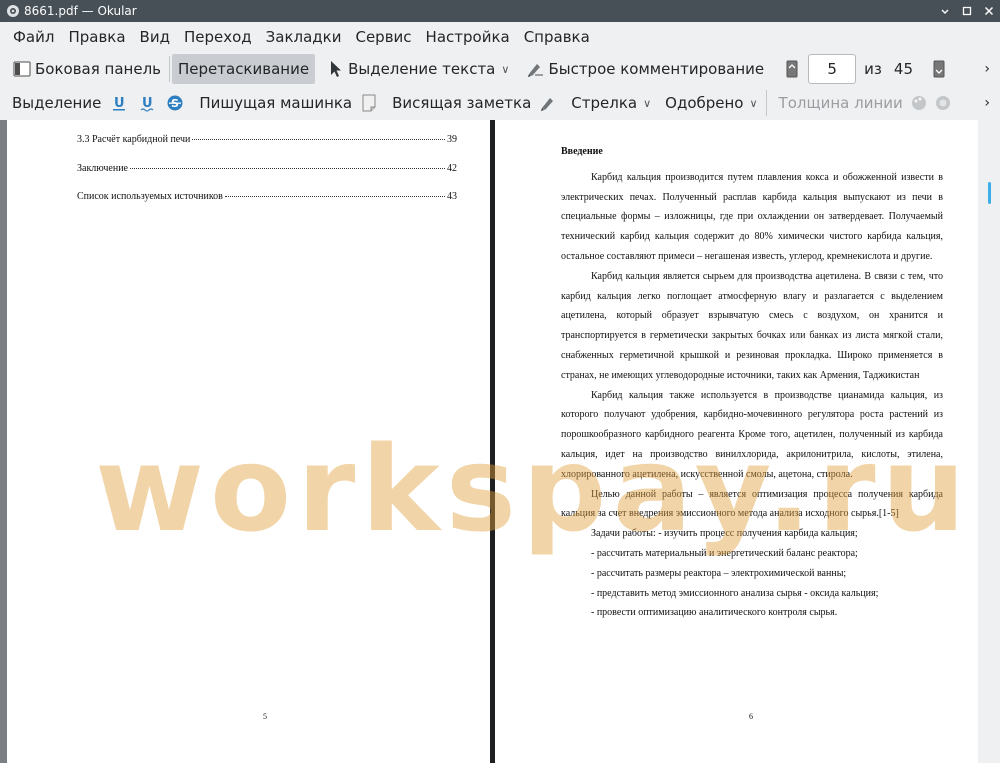 Image resolution: width=1000 pixels, height=763 pixels. Describe the element at coordinates (33, 37) in the screenshot. I see `menu-file: Файл` at that location.